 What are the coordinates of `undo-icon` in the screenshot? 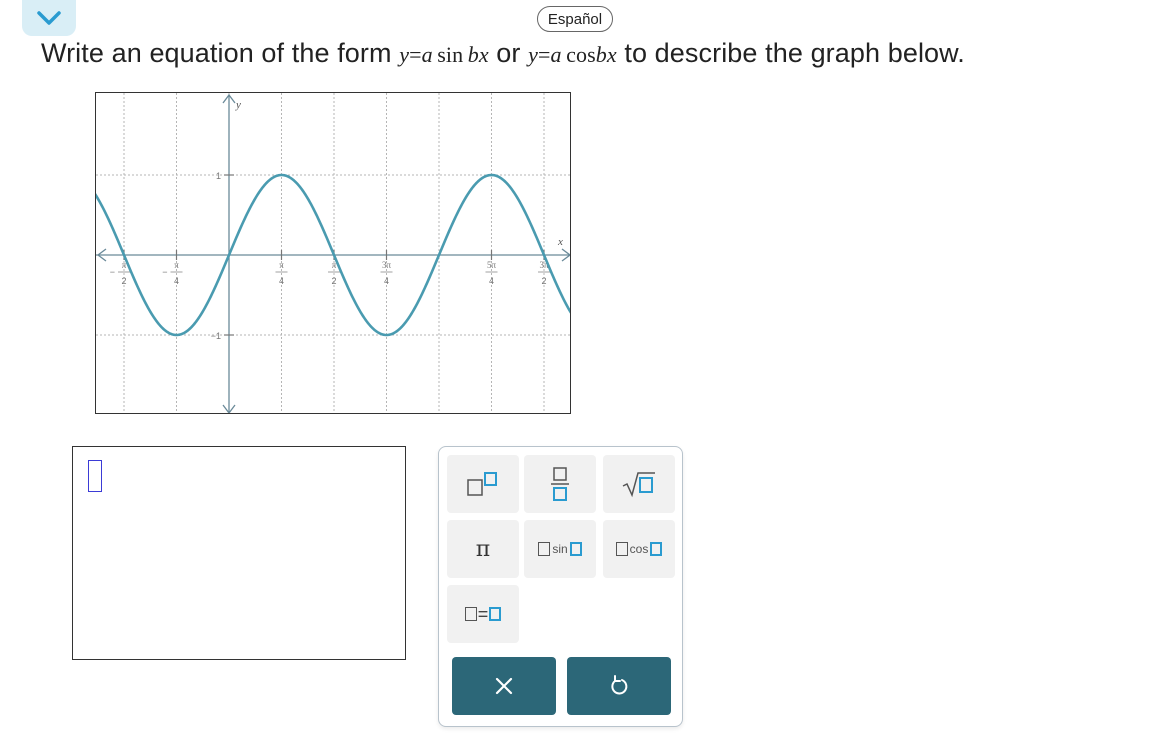 It's located at (619, 685).